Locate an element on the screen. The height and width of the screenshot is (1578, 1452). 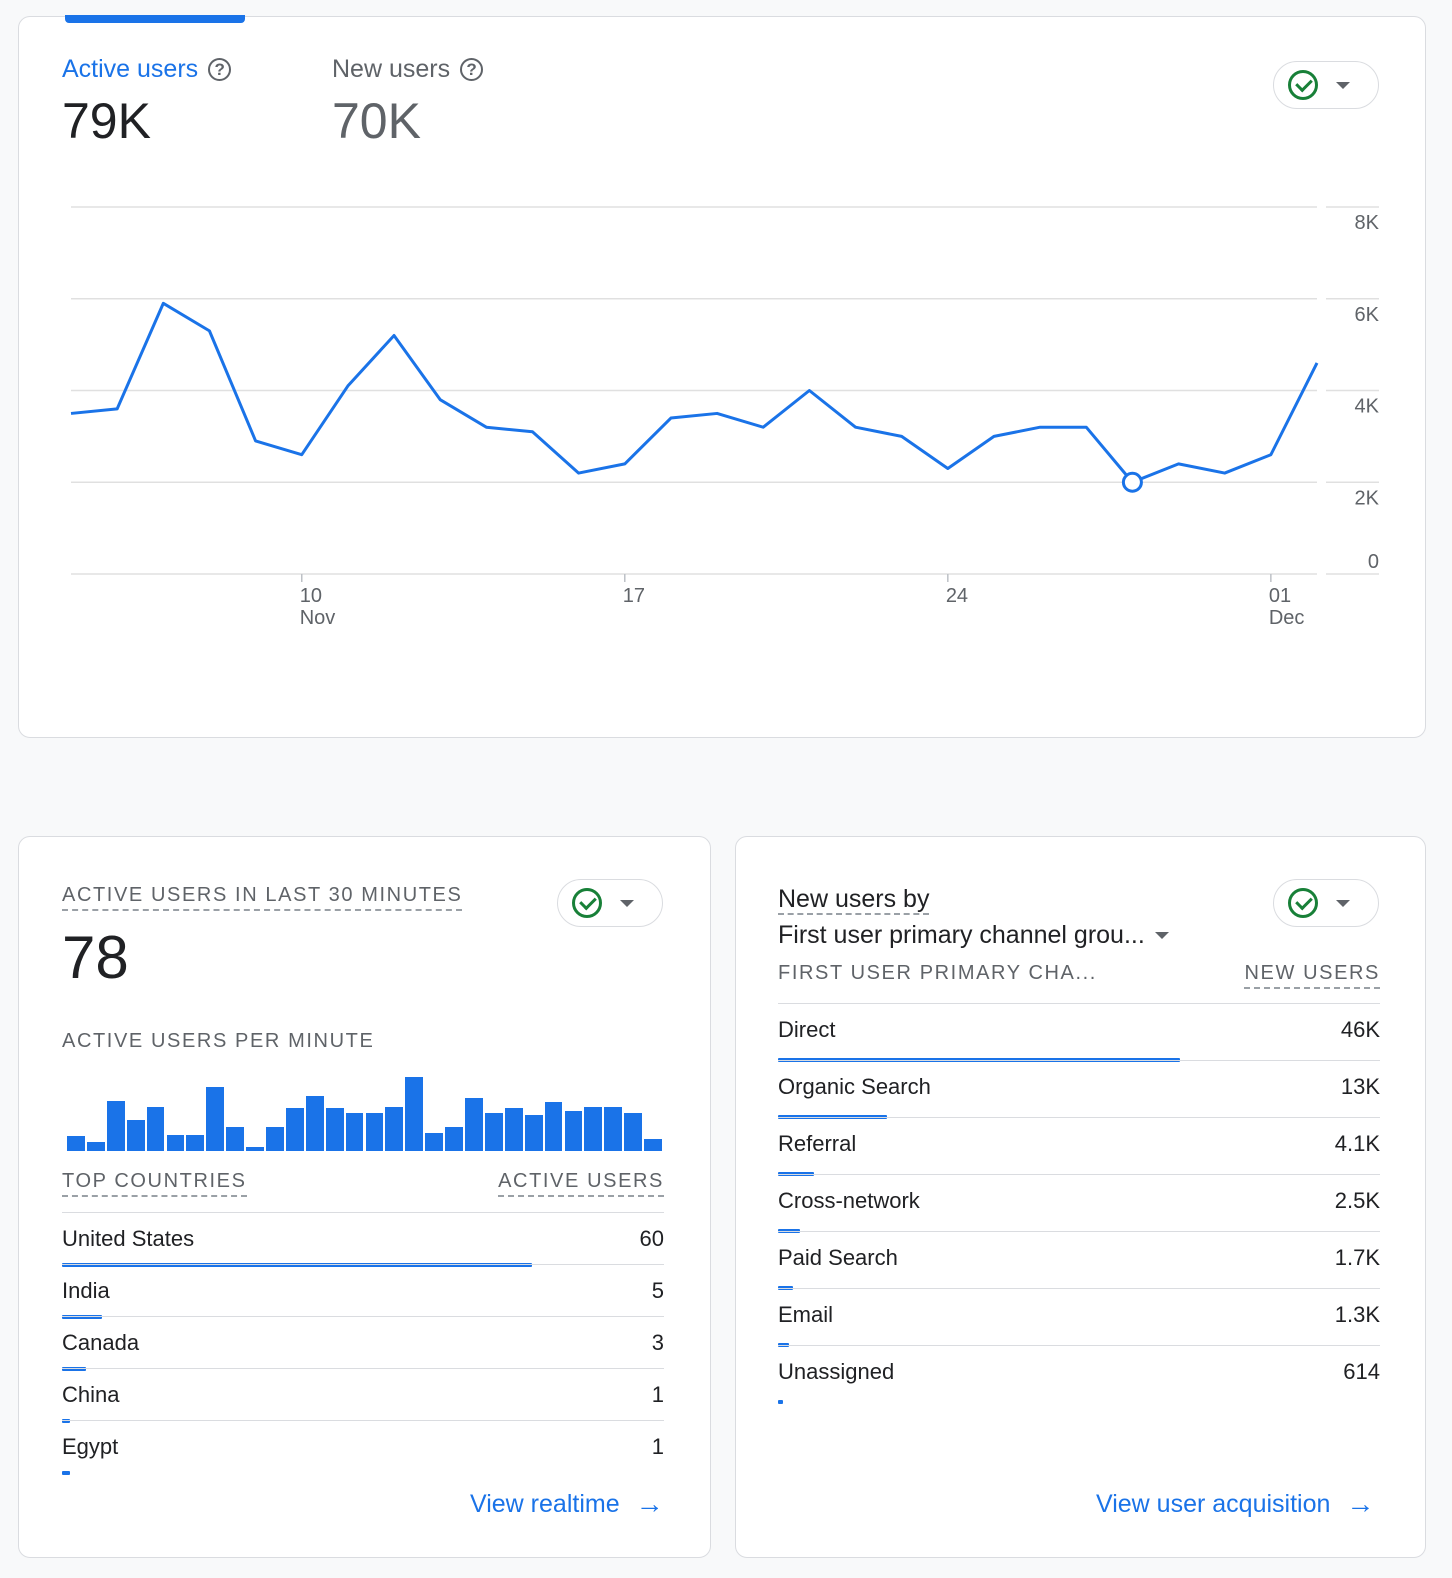
table-row: Organic Search 13K is located at coordinates (1079, 1089).